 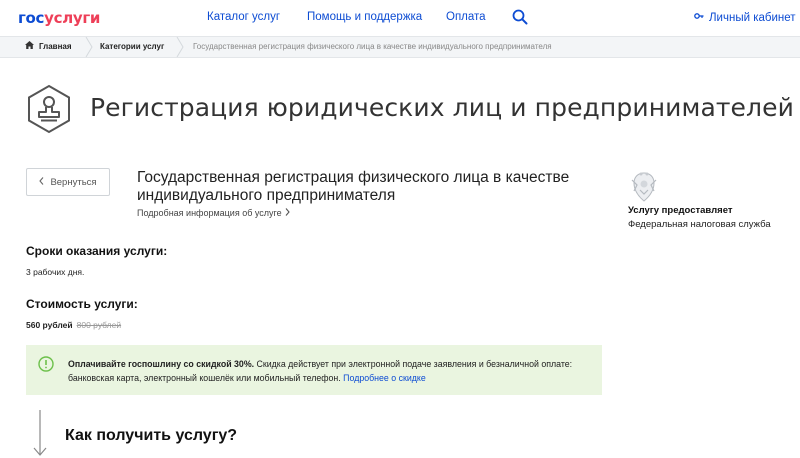 I want to click on gosuslugi-logo: госуслуги, so click(x=59, y=18).